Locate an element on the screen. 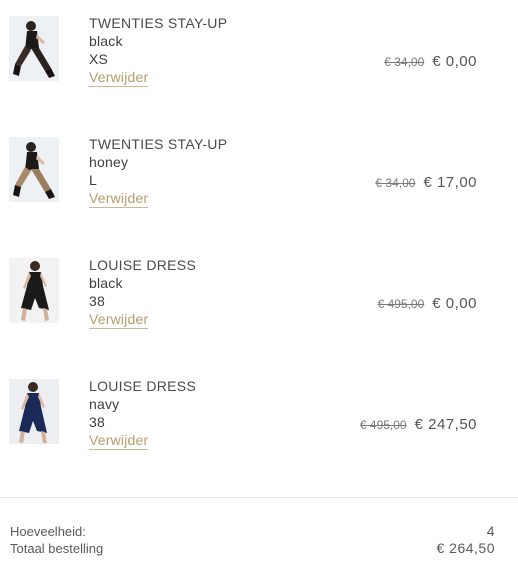  item-info: TWENTIES STAY-UP black XS Verwijder is located at coordinates (158, 50).